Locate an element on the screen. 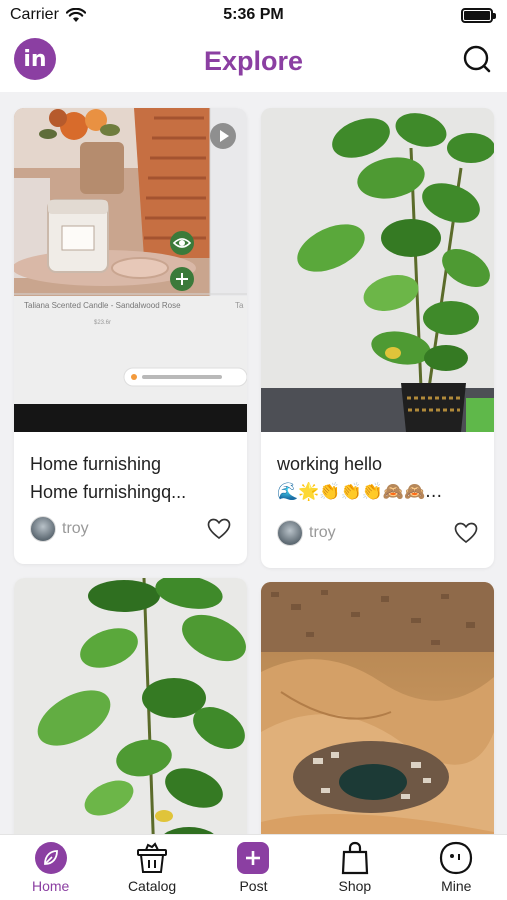 The width and height of the screenshot is (507, 900). search-icon is located at coordinates (477, 59).